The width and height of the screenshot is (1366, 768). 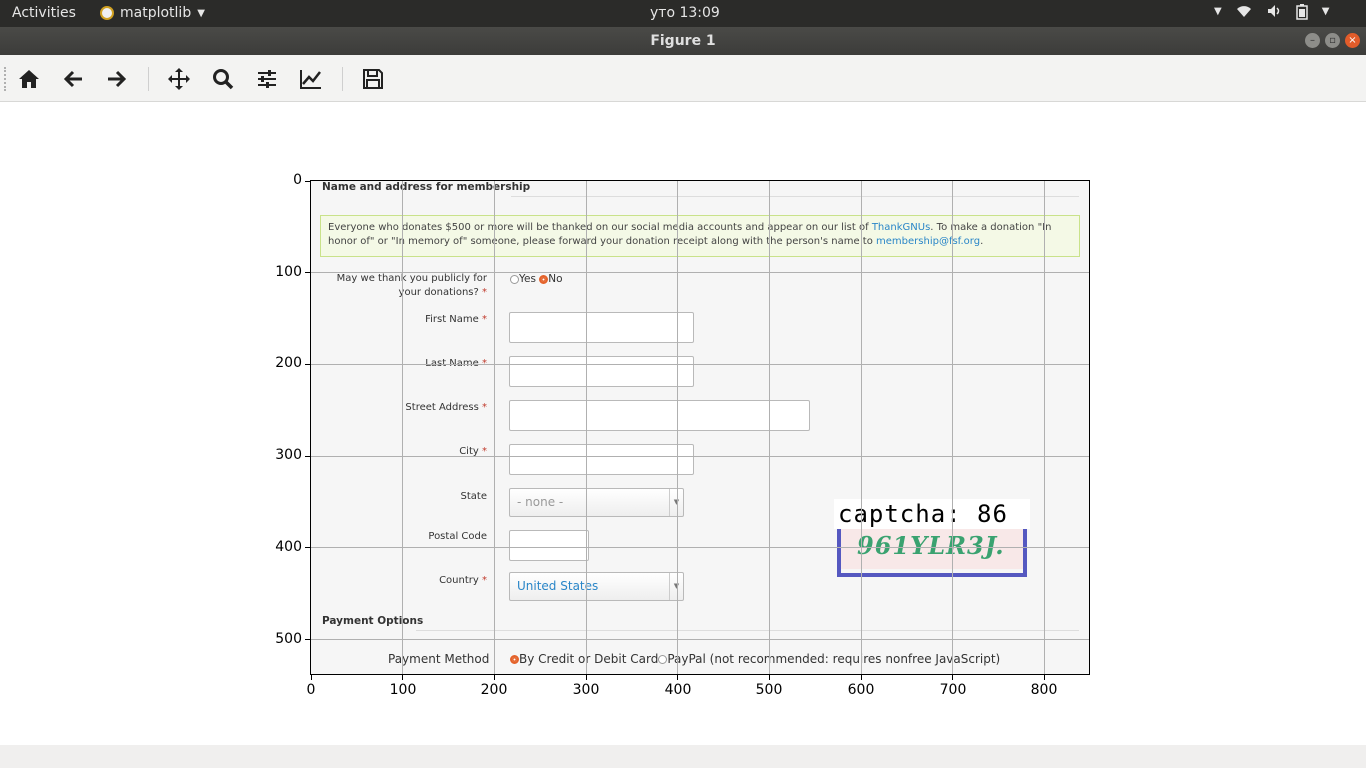 I want to click on system-tray: ▼ ▼, so click(x=1271, y=14).